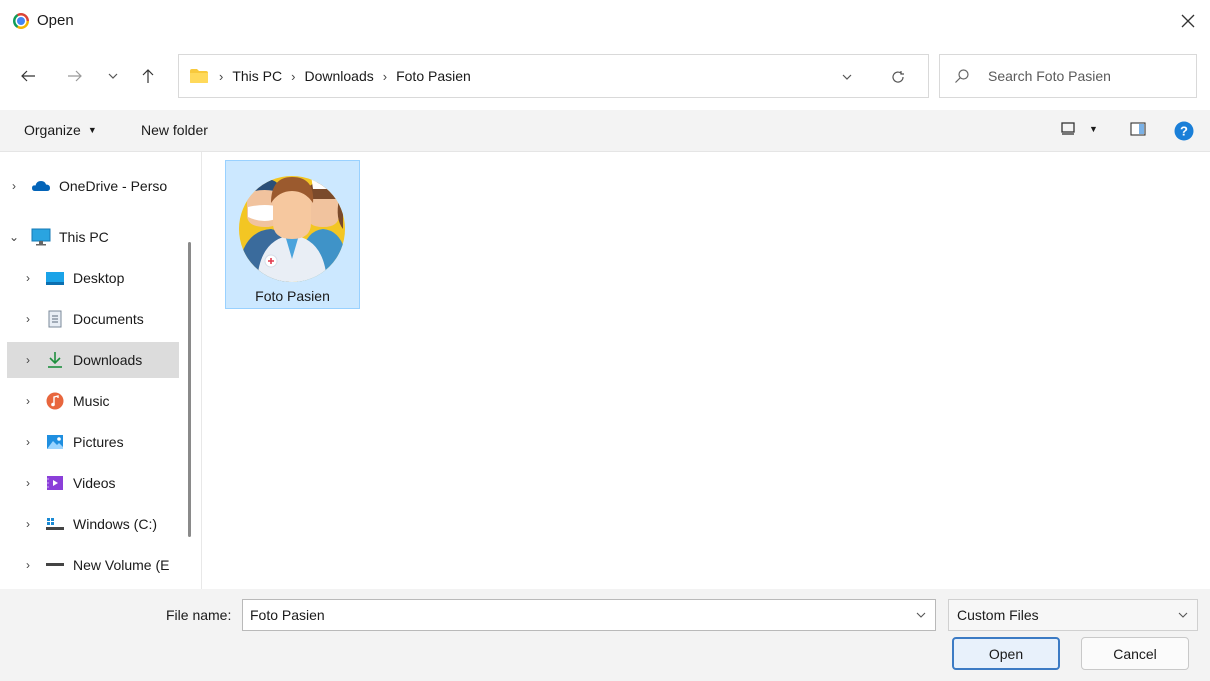 Image resolution: width=1210 pixels, height=681 pixels. What do you see at coordinates (84, 237) in the screenshot?
I see `sidebar-item-label: This PC` at bounding box center [84, 237].